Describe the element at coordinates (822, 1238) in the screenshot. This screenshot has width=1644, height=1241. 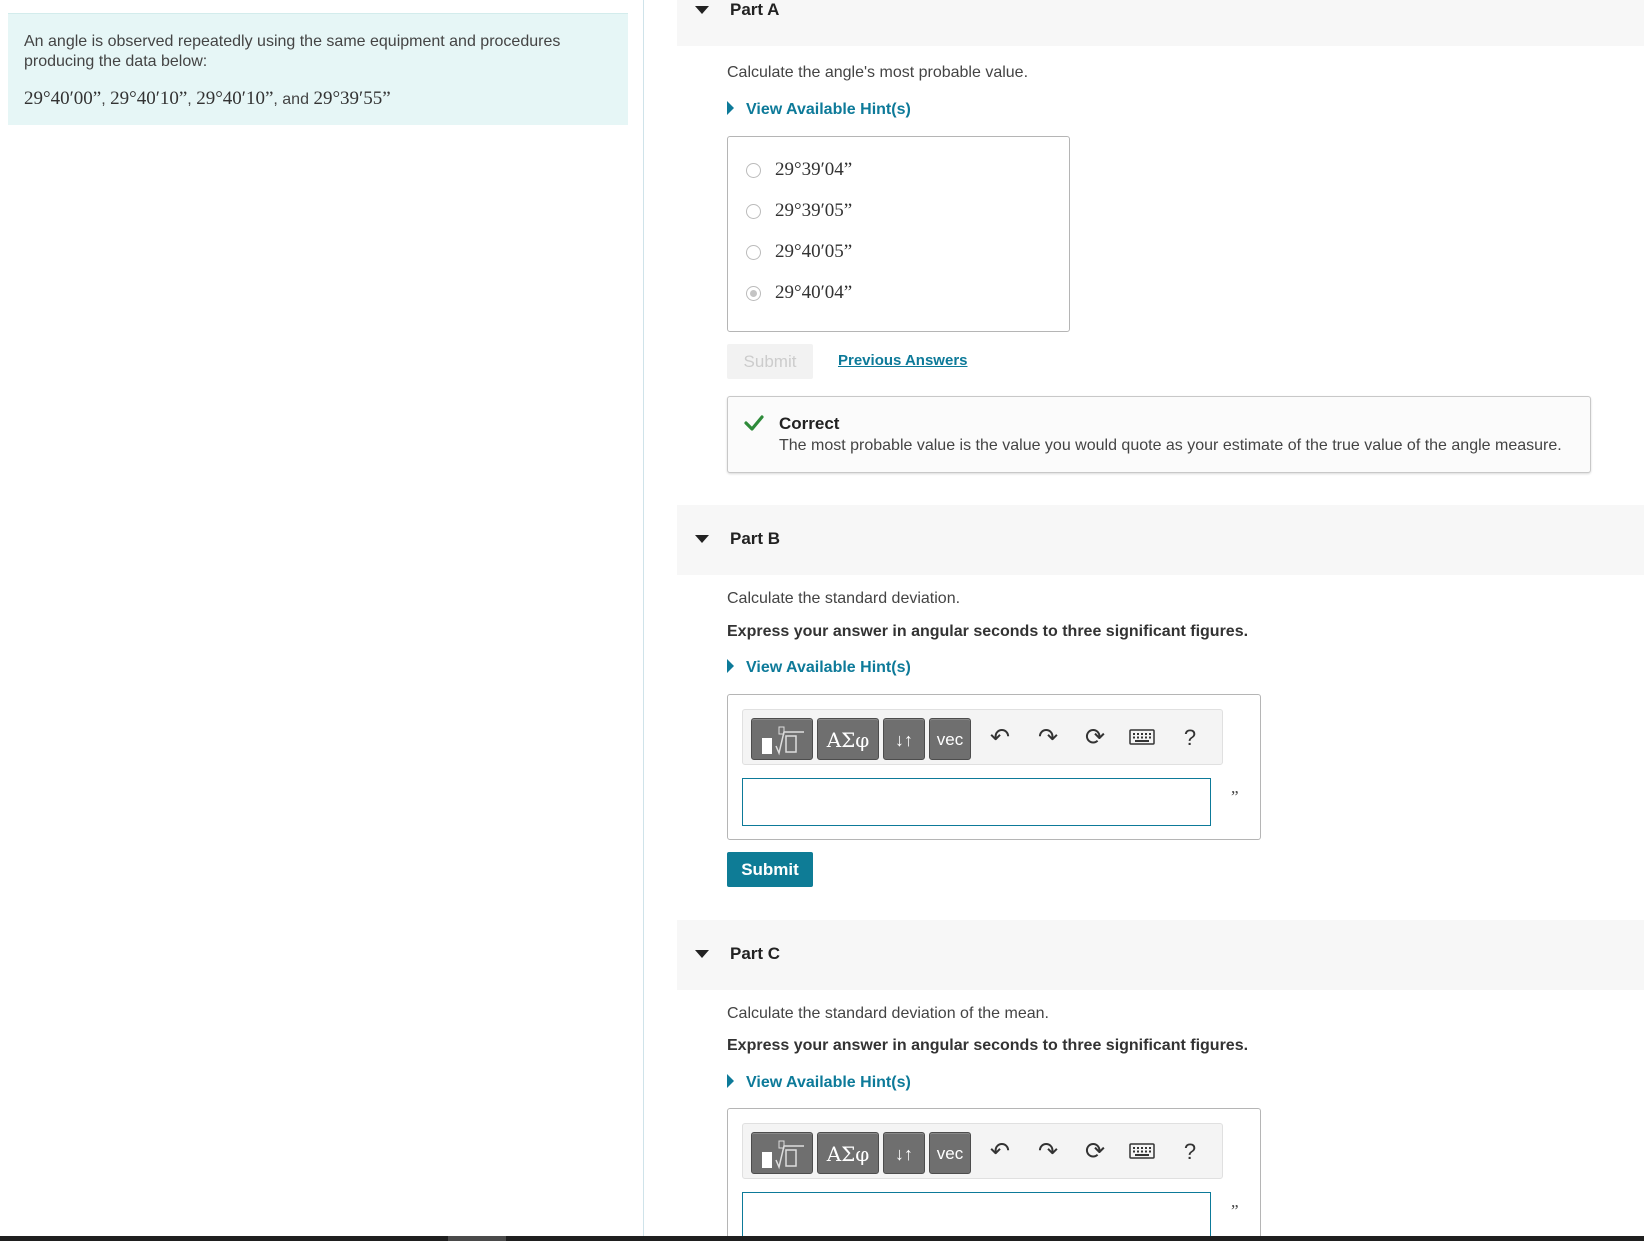
I see `taskbar-strip` at that location.